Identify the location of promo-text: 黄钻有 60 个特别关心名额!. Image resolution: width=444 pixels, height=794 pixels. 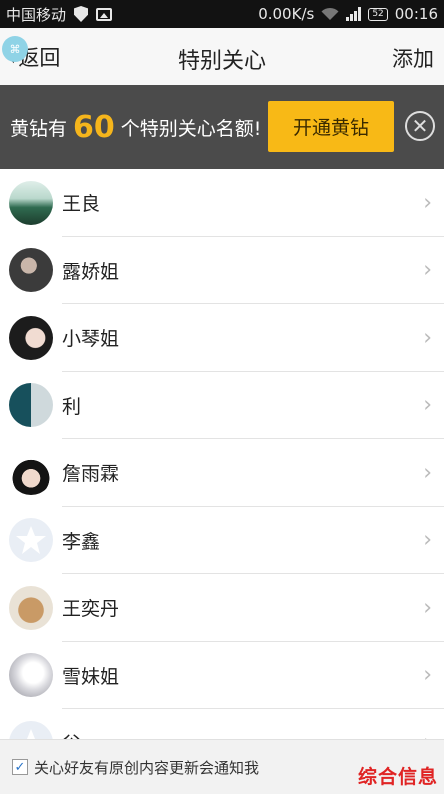
(135, 127).